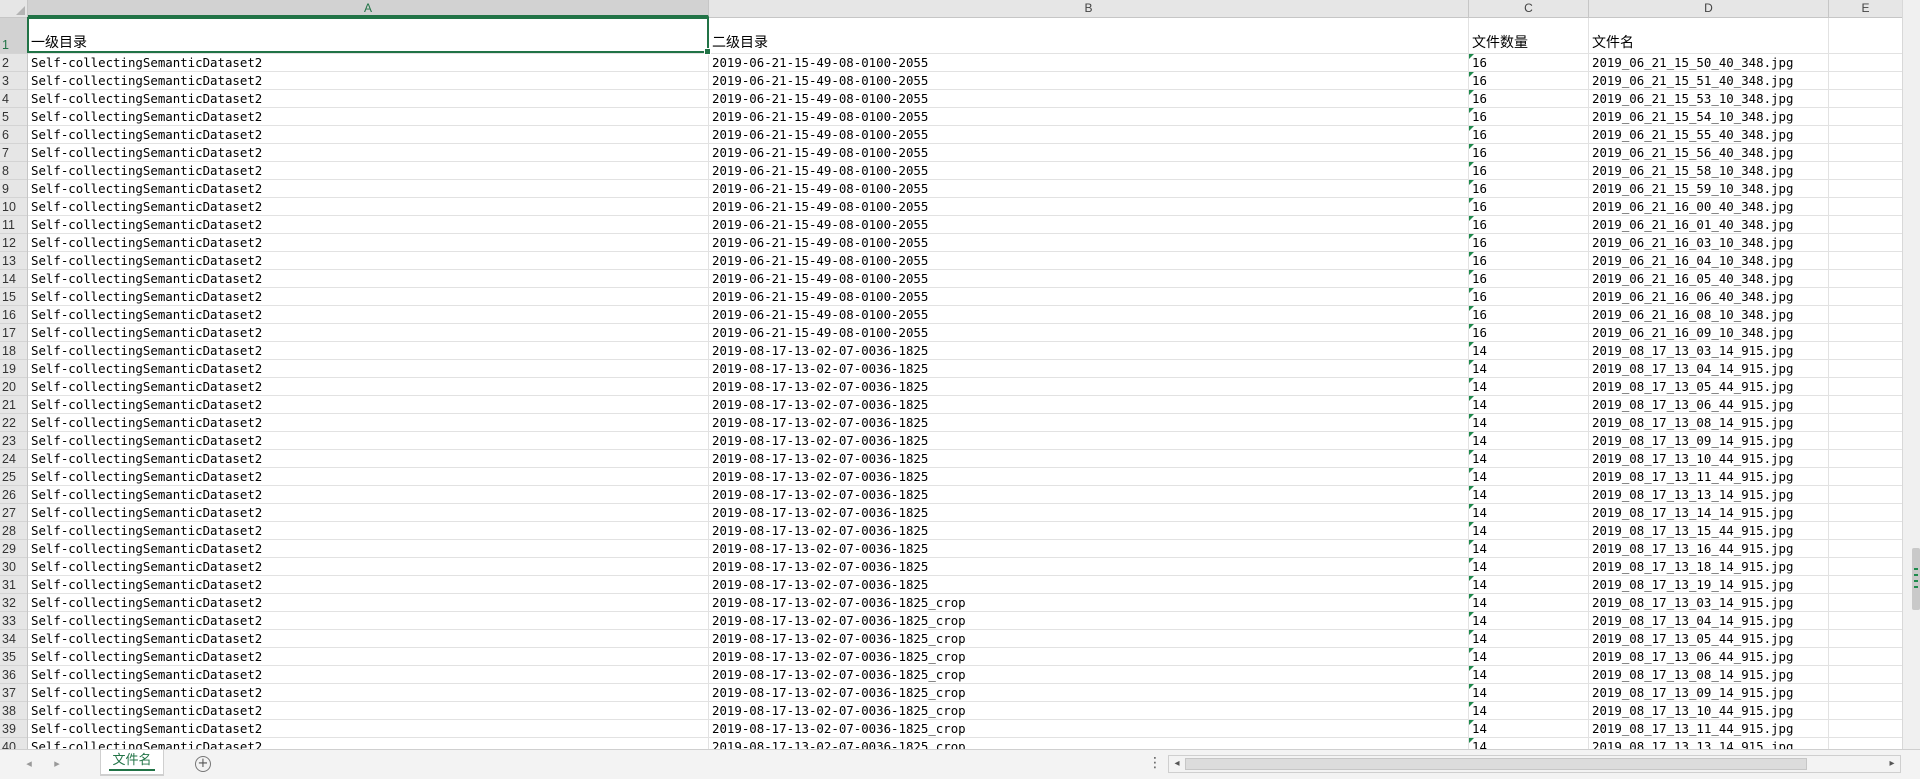 This screenshot has height=779, width=1920. Describe the element at coordinates (13, 369) in the screenshot. I see `row-header: 19` at that location.